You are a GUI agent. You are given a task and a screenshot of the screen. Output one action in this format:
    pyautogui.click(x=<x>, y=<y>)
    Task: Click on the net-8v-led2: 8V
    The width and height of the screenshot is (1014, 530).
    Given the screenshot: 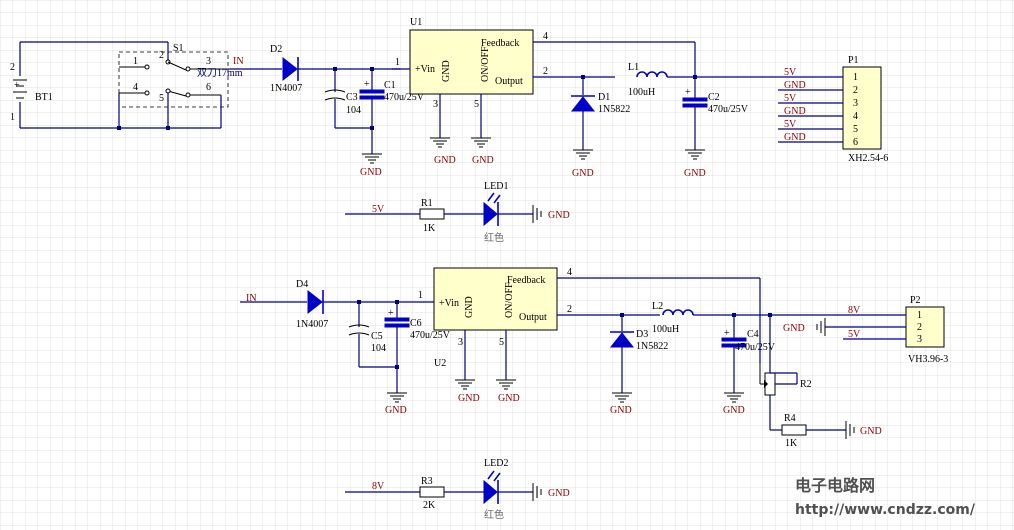 What is the action you would take?
    pyautogui.click(x=378, y=486)
    